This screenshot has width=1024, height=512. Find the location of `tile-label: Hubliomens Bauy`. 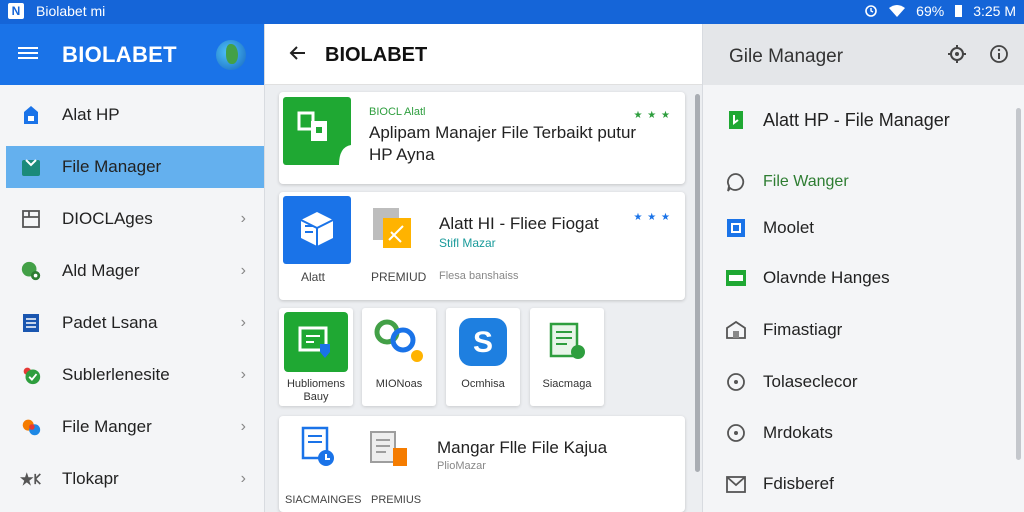

tile-label: Hubliomens Bauy is located at coordinates (316, 390).